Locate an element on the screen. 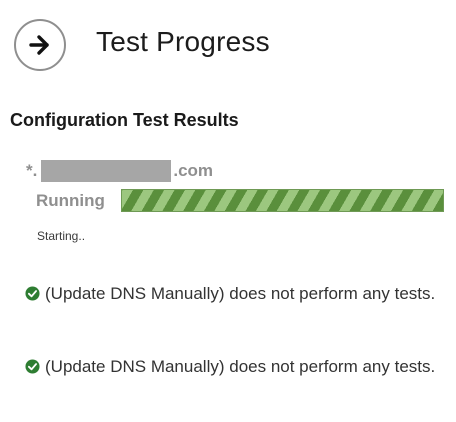 This screenshot has height=422, width=456. progress-bar-fill is located at coordinates (282, 200).